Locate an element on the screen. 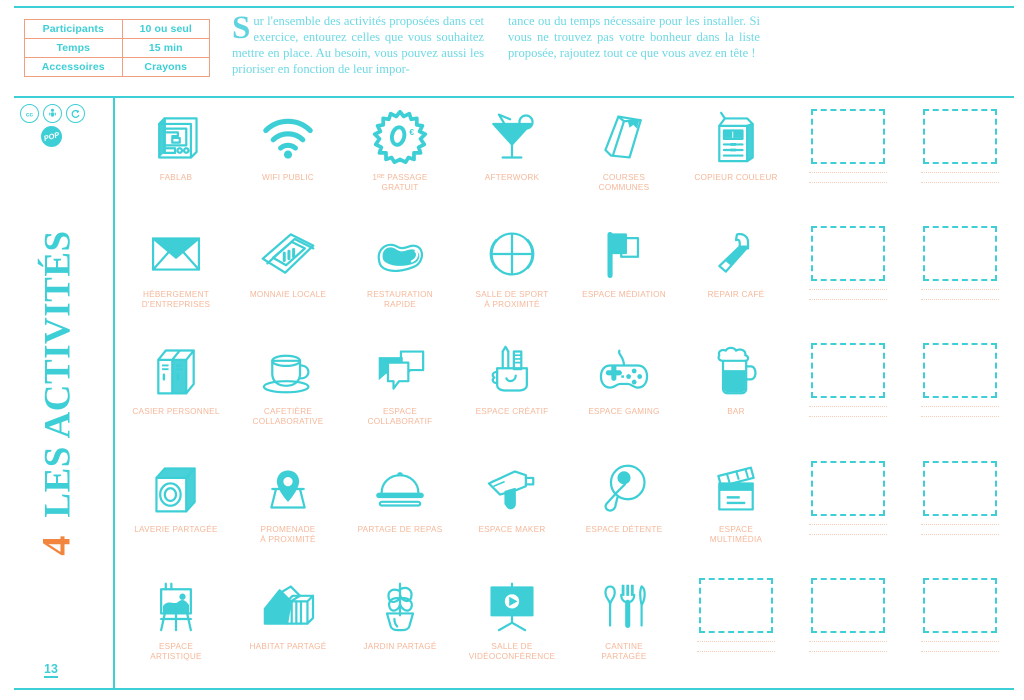 The width and height of the screenshot is (1024, 700). info-key-temps: Temps is located at coordinates (73, 48).